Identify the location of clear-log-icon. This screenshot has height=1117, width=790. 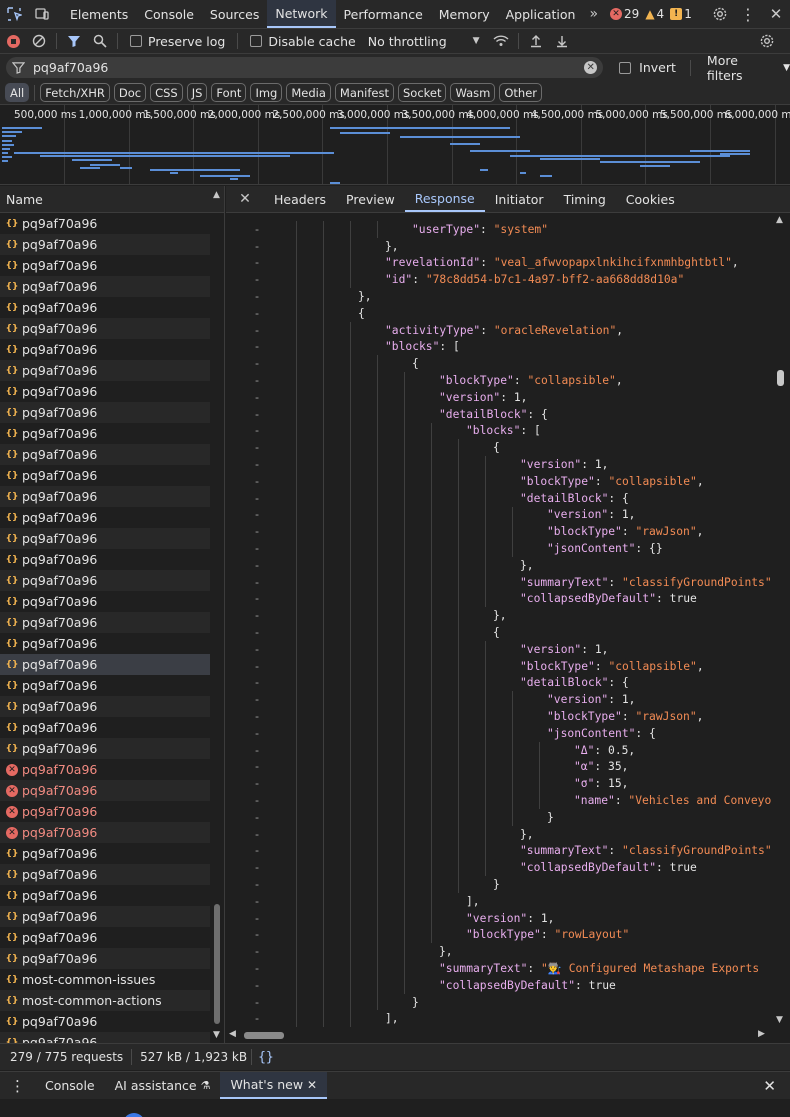
(39, 41).